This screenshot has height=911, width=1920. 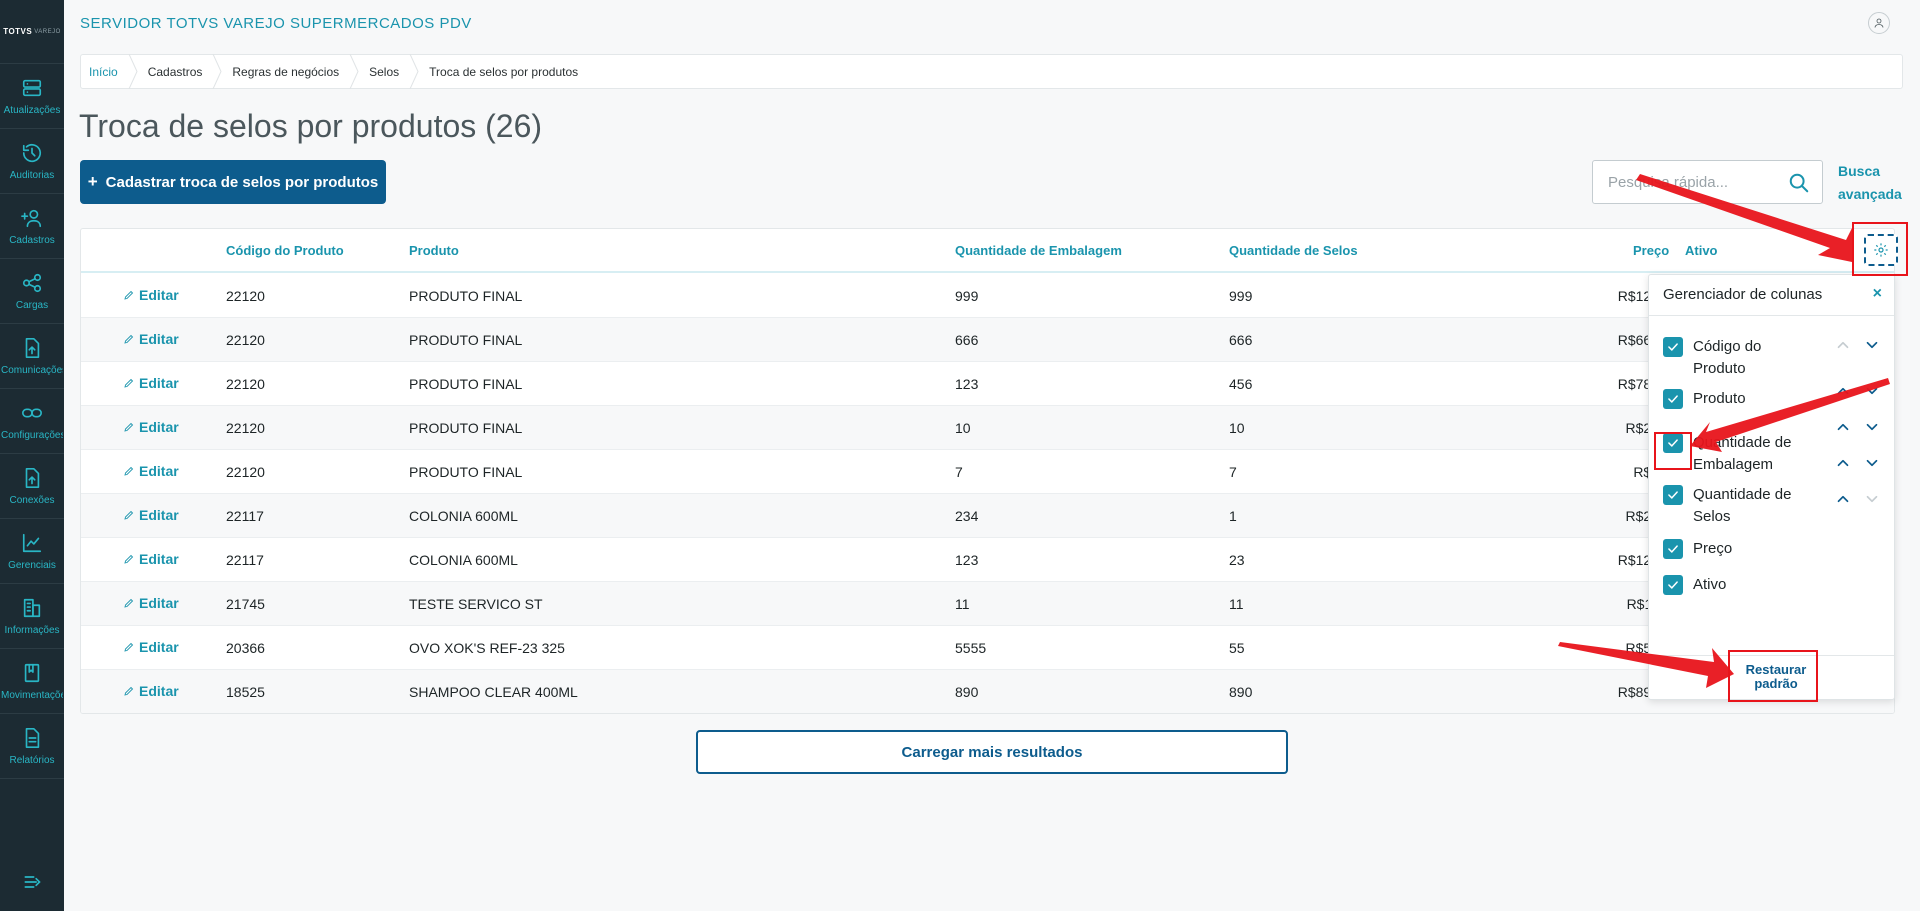 I want to click on register-button: + Cadastrar troca de selos por produtos, so click(x=233, y=182).